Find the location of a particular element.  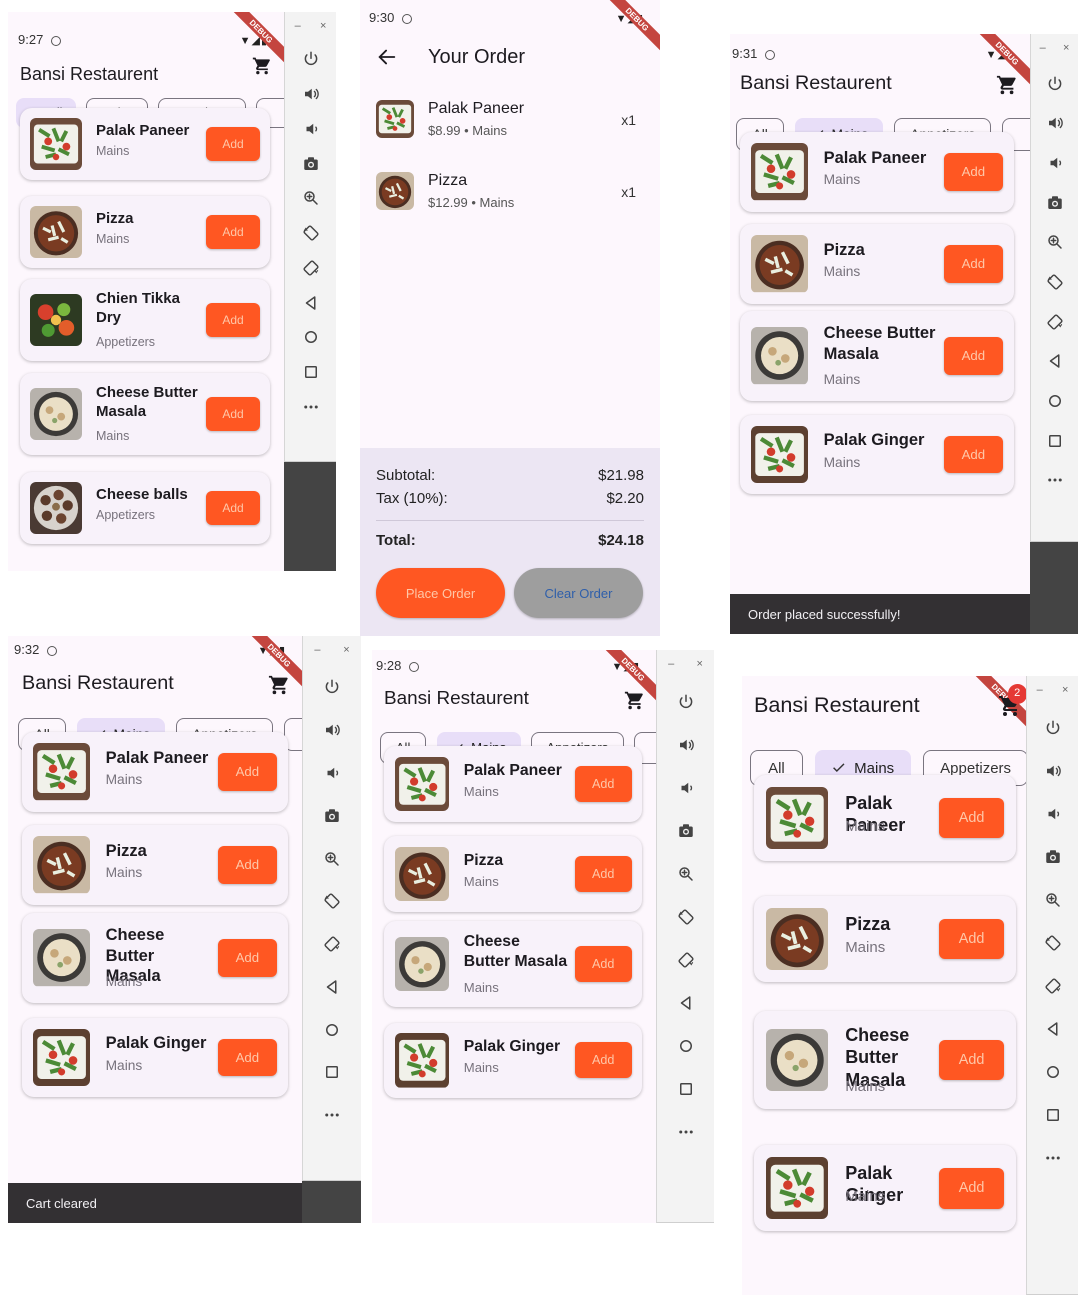

cart-button: 2 is located at coordinates (1012, 703).